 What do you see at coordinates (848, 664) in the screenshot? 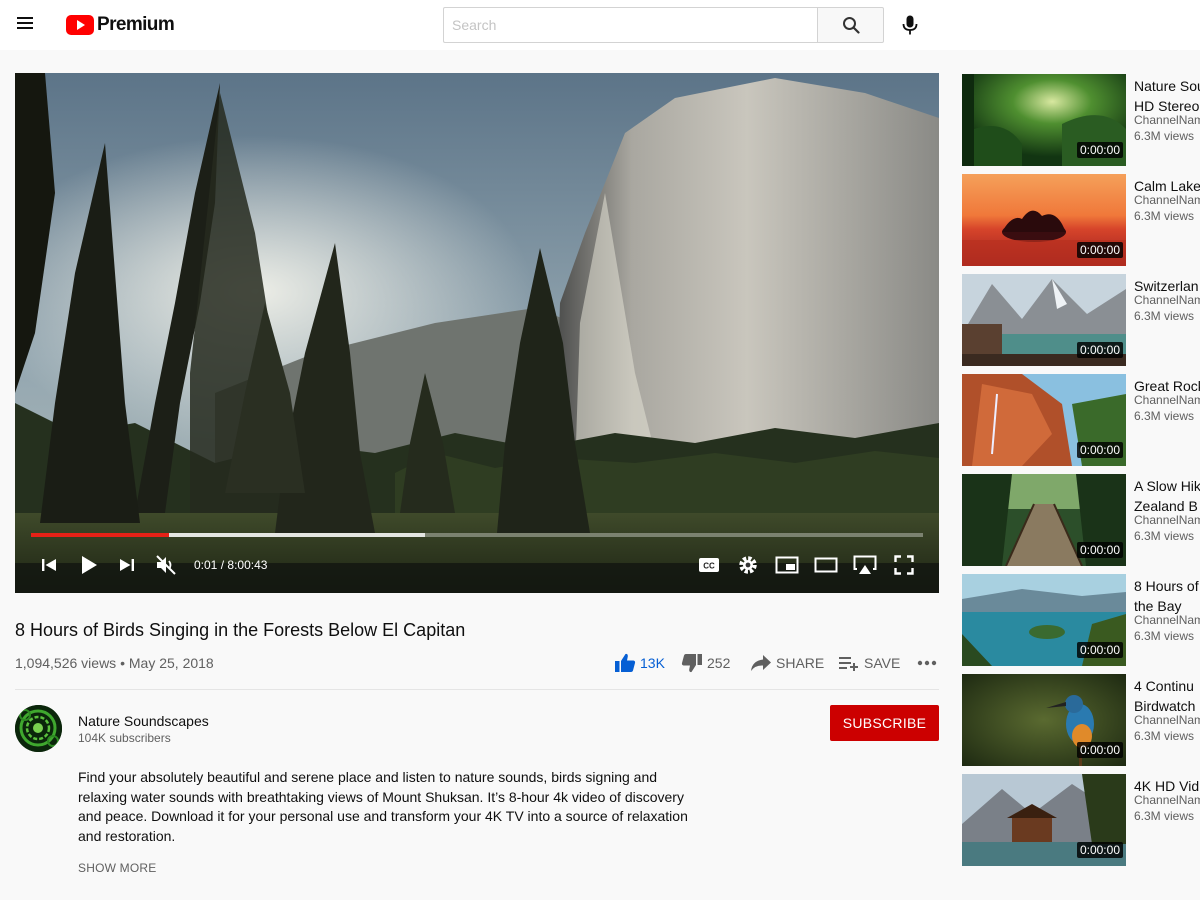
I see `save-playlist-icon` at bounding box center [848, 664].